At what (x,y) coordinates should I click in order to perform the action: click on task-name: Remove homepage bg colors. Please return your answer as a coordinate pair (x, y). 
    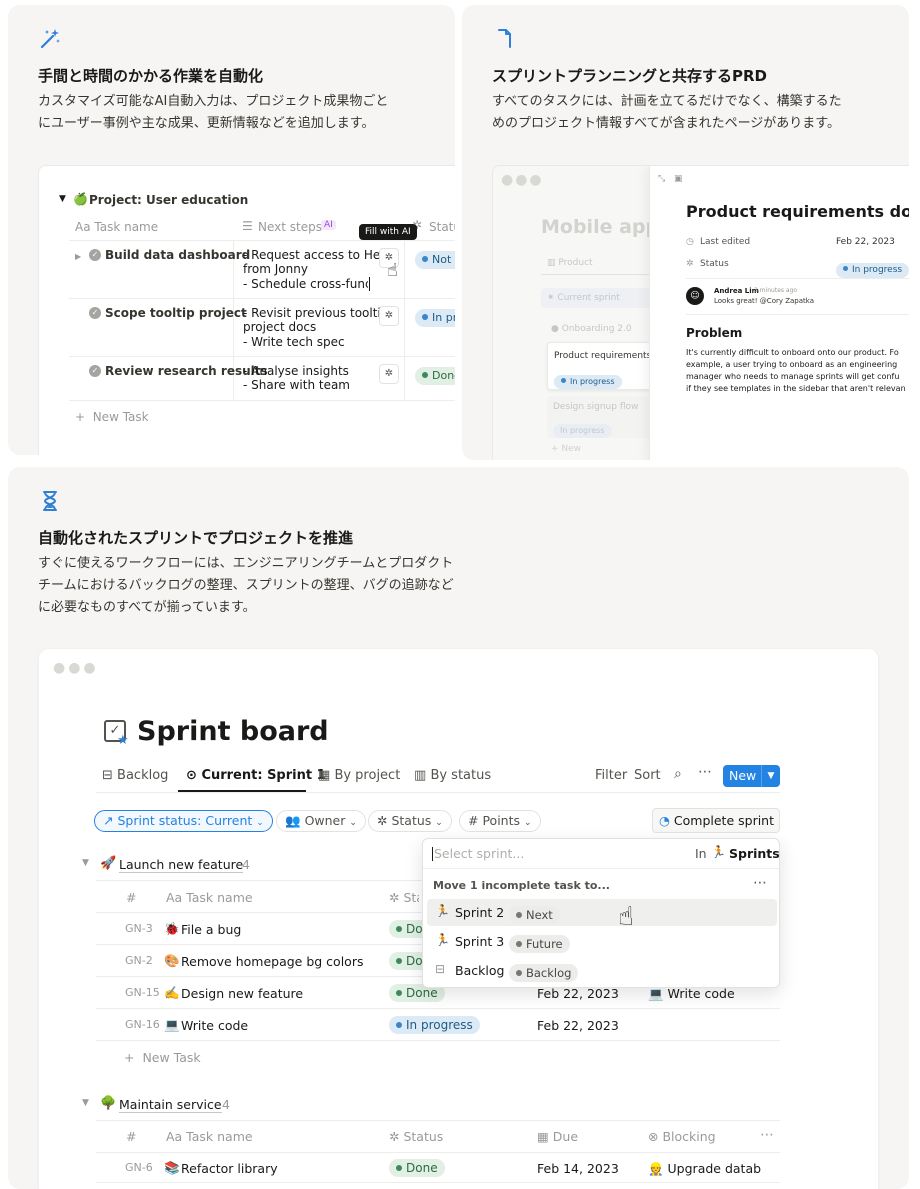
    Looking at the image, I should click on (272, 961).